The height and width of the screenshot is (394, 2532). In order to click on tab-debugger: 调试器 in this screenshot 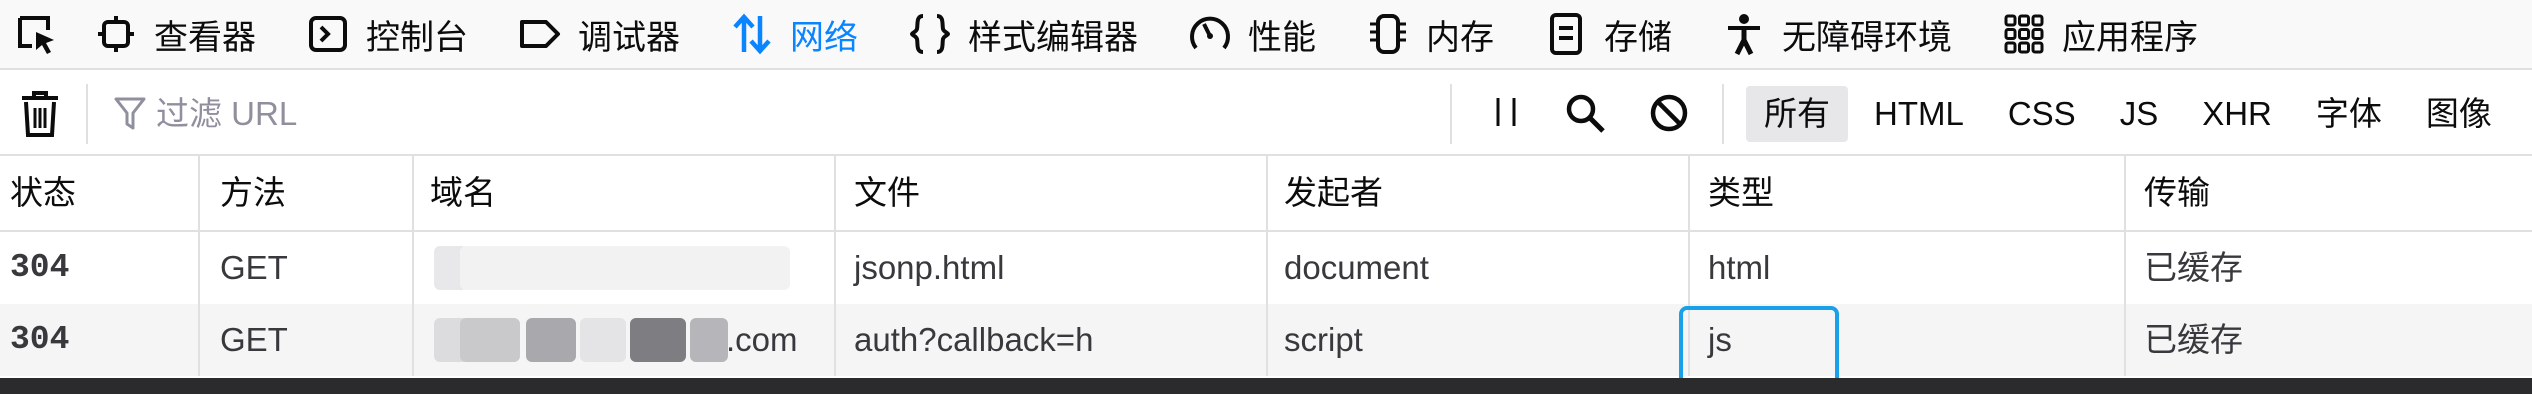, I will do `click(598, 34)`.